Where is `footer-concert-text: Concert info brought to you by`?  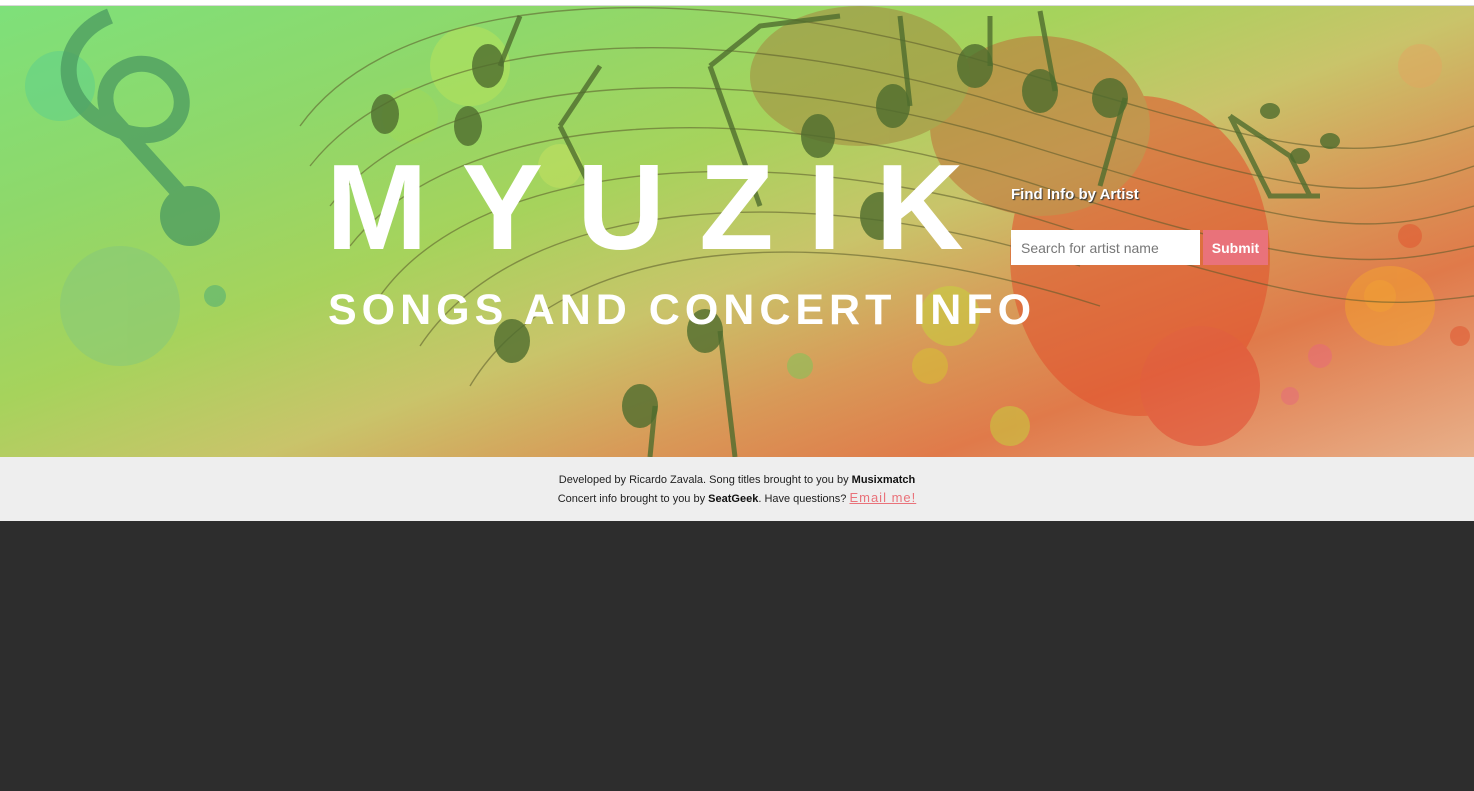
footer-concert-text: Concert info brought to you by is located at coordinates (633, 499).